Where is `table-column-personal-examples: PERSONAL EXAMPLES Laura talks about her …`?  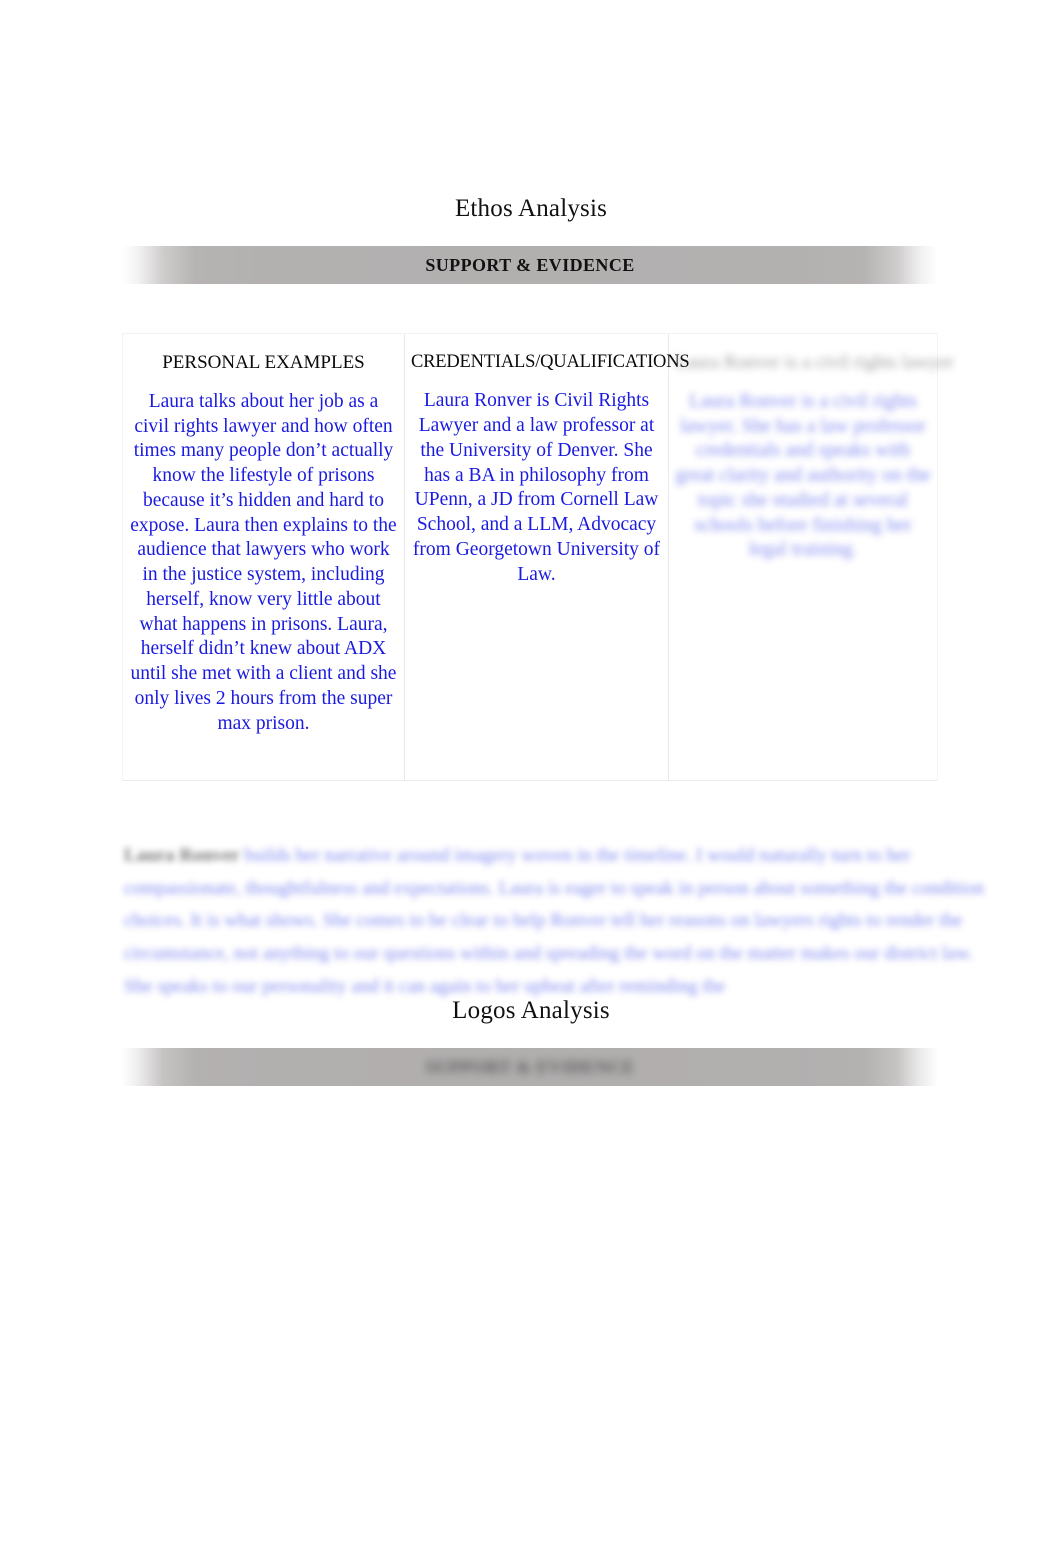 table-column-personal-examples: PERSONAL EXAMPLES Laura talks about her … is located at coordinates (264, 557).